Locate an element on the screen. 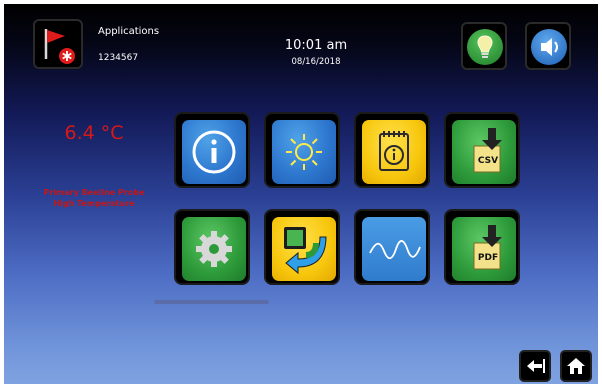 Image resolution: width=602 pixels, height=388 pixels. csv-download-icon: CSV is located at coordinates (484, 152).